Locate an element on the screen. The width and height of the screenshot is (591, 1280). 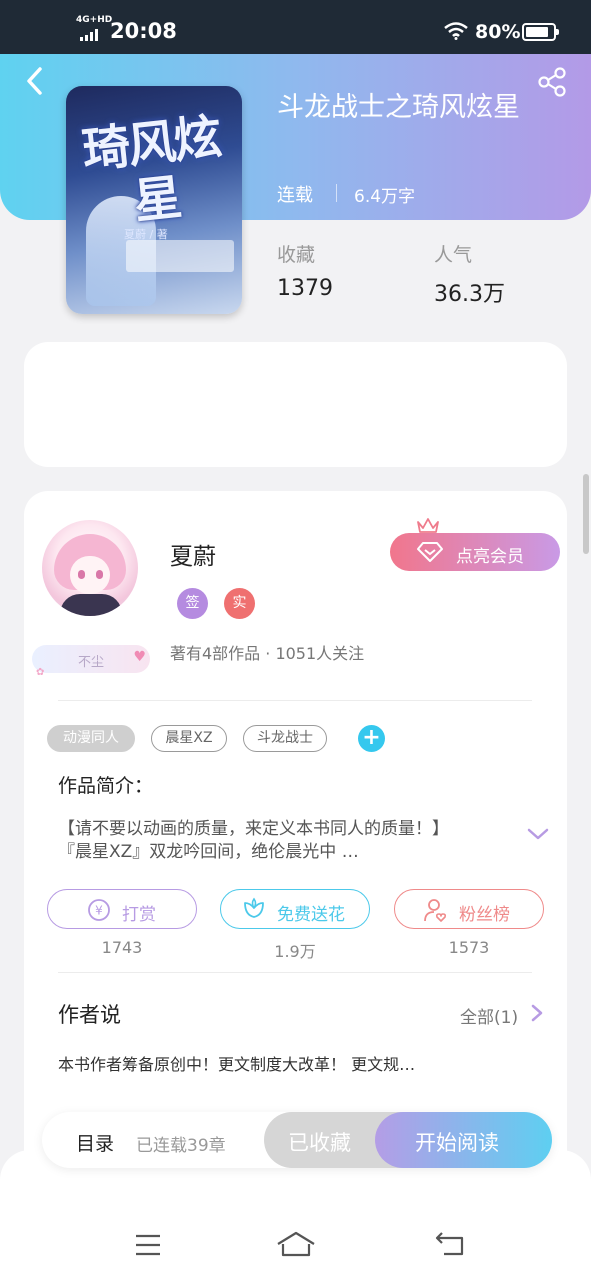
verified-badge: 实 is located at coordinates (239, 603).